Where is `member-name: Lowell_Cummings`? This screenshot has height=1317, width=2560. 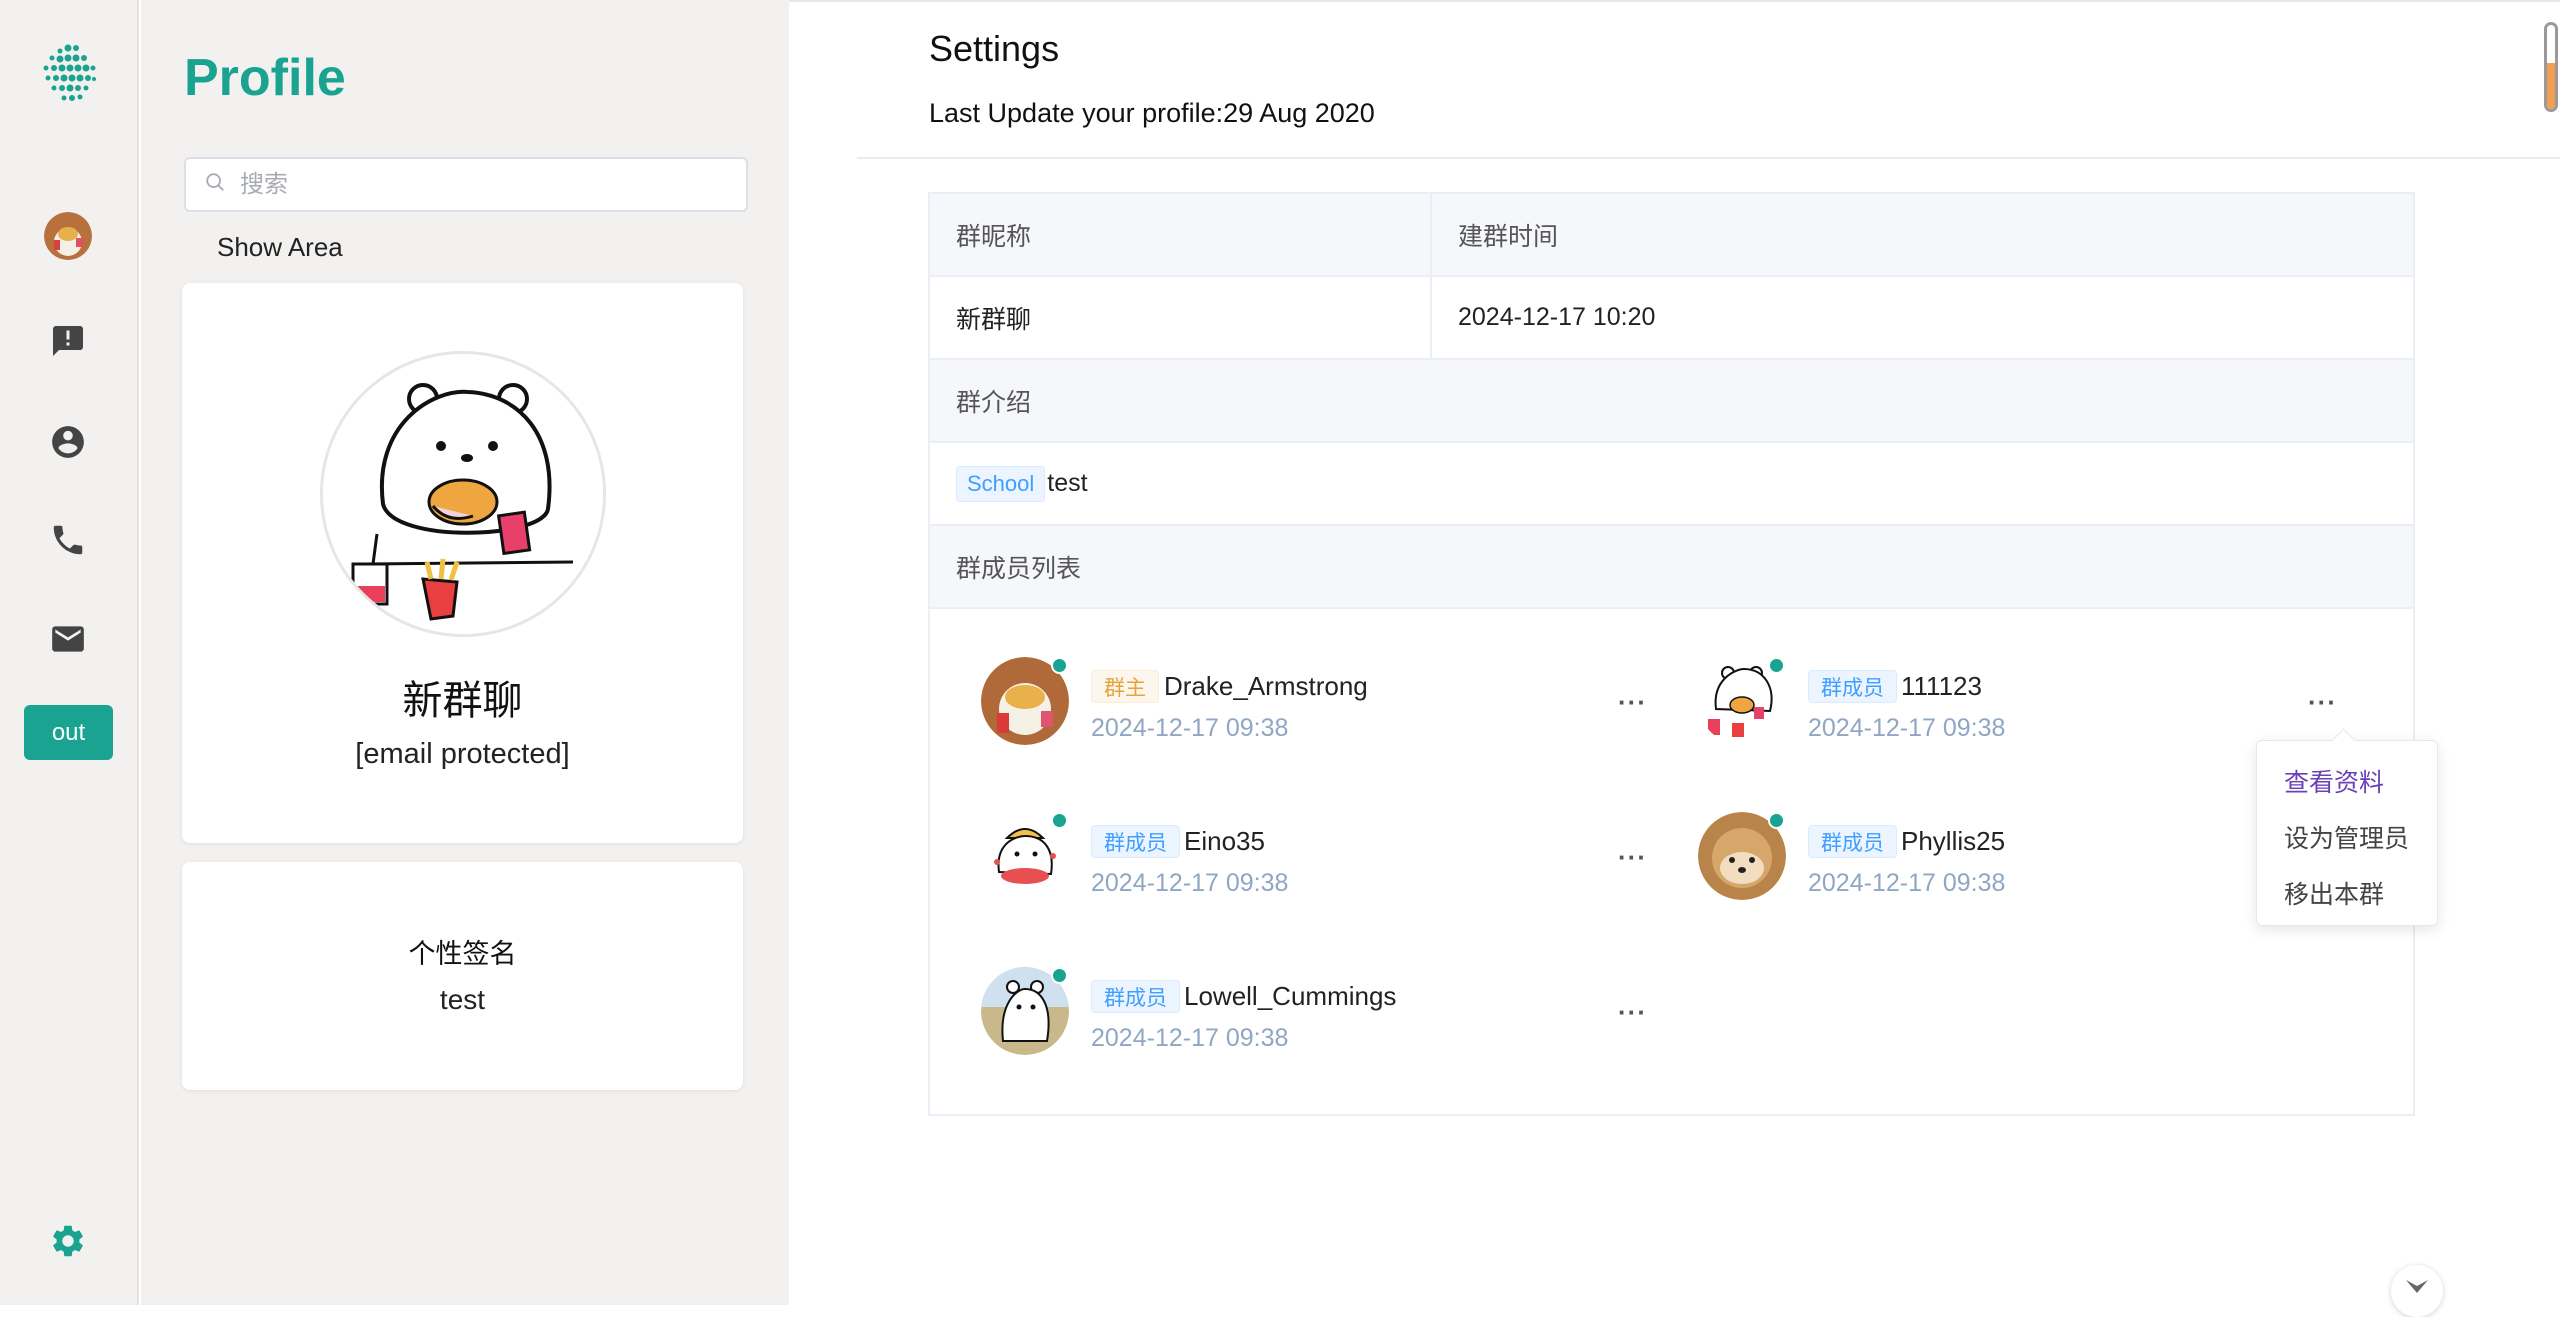 member-name: Lowell_Cummings is located at coordinates (1290, 996).